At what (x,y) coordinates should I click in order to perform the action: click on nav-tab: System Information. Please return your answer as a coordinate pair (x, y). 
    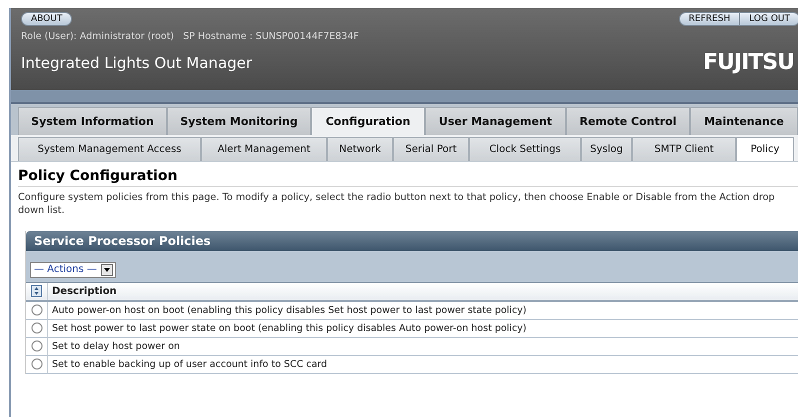
    Looking at the image, I should click on (92, 121).